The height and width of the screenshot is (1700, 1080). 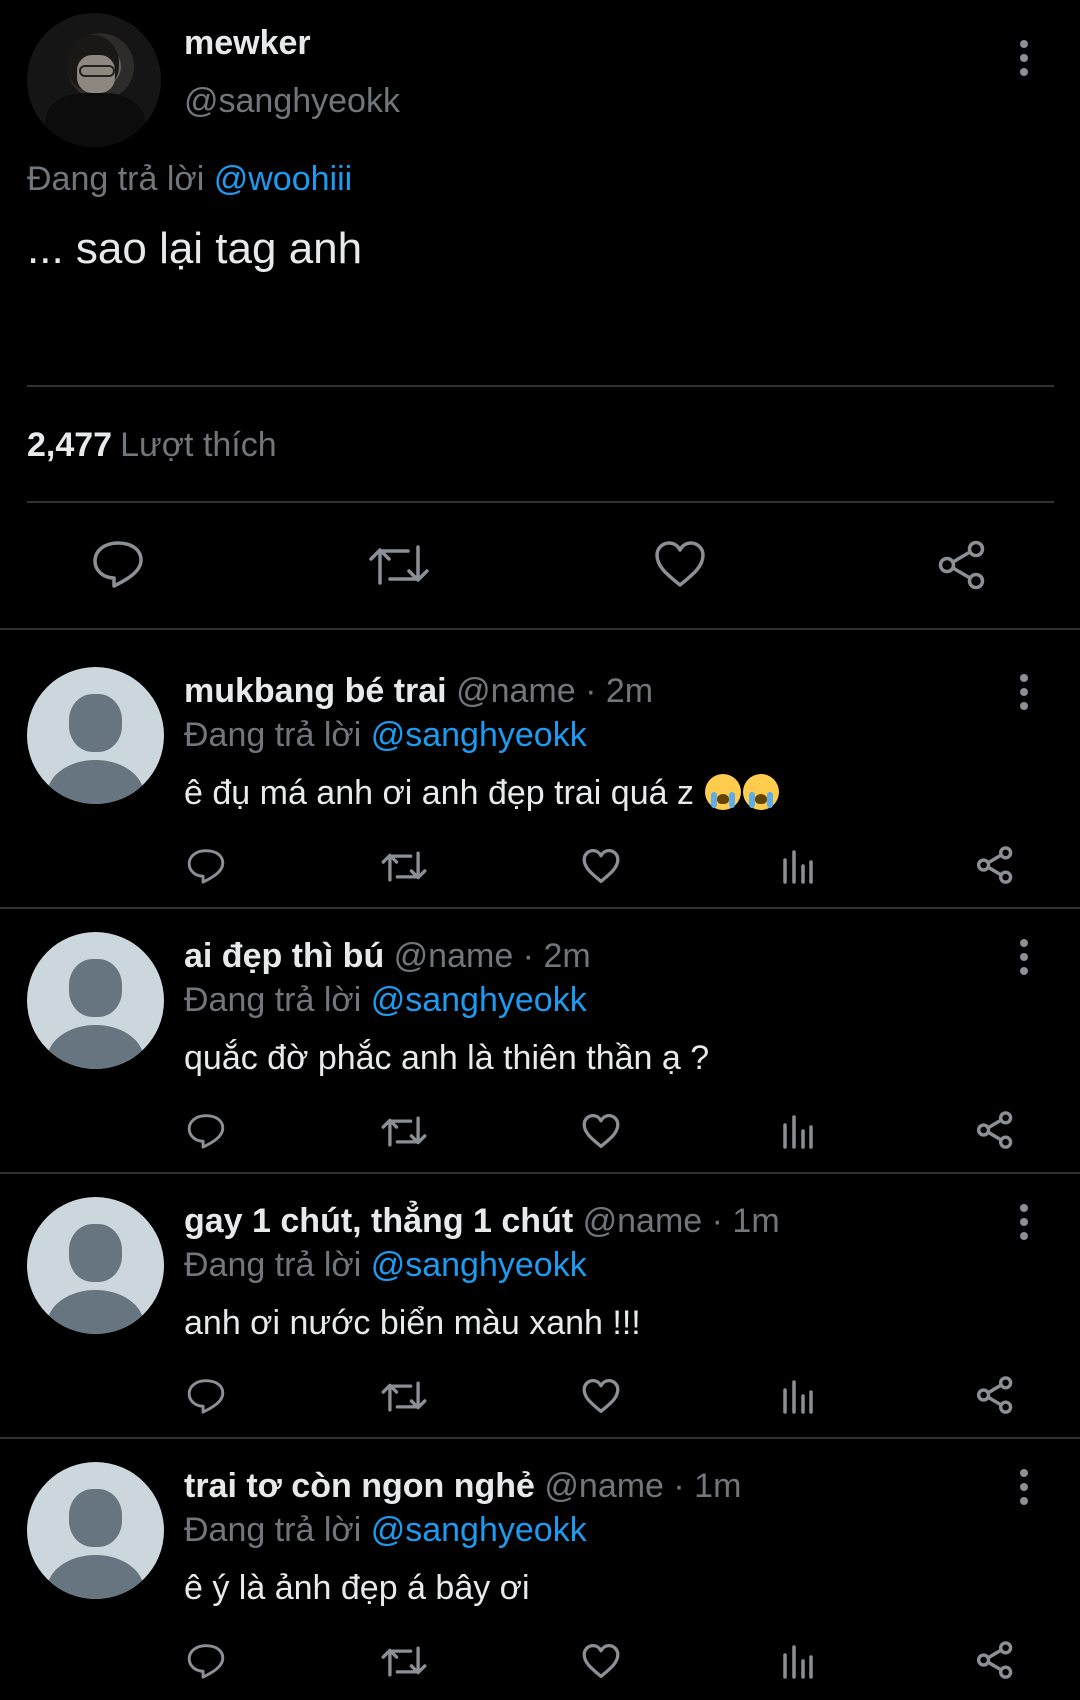 What do you see at coordinates (412, 1323) in the screenshot?
I see `reply-text: anh ơi nước biển màu xanh !!!` at bounding box center [412, 1323].